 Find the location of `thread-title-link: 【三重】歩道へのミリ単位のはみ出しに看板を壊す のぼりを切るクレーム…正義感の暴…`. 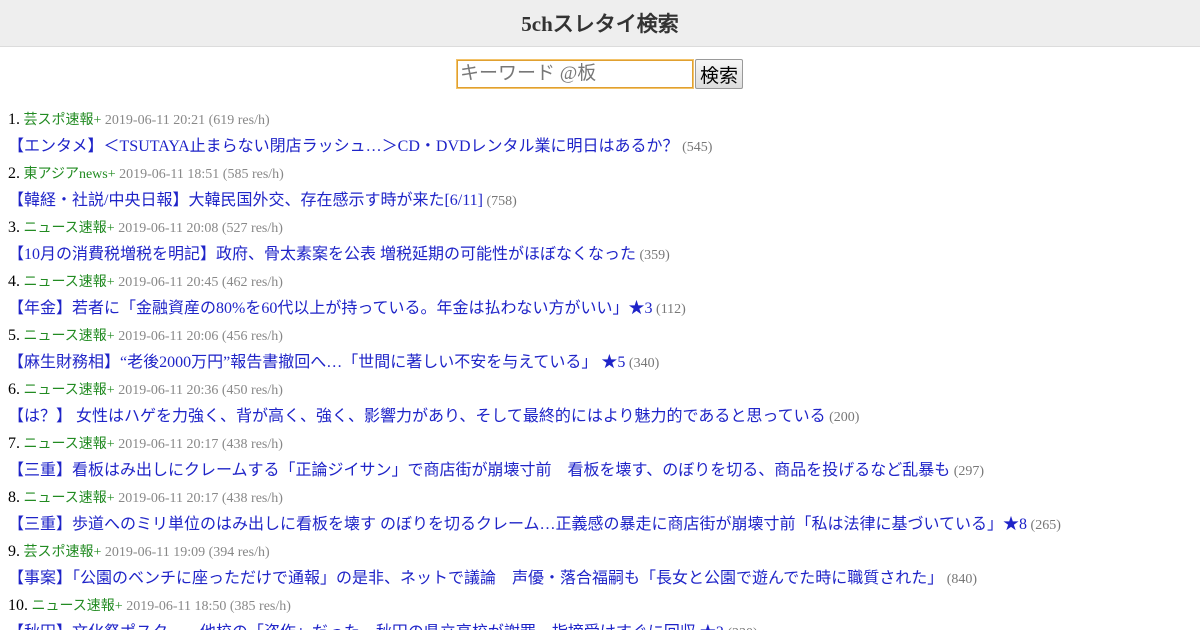

thread-title-link: 【三重】歩道へのミリ単位のはみ出しに看板を壊す のぼりを切るクレーム…正義感の暴… is located at coordinates (517, 524).